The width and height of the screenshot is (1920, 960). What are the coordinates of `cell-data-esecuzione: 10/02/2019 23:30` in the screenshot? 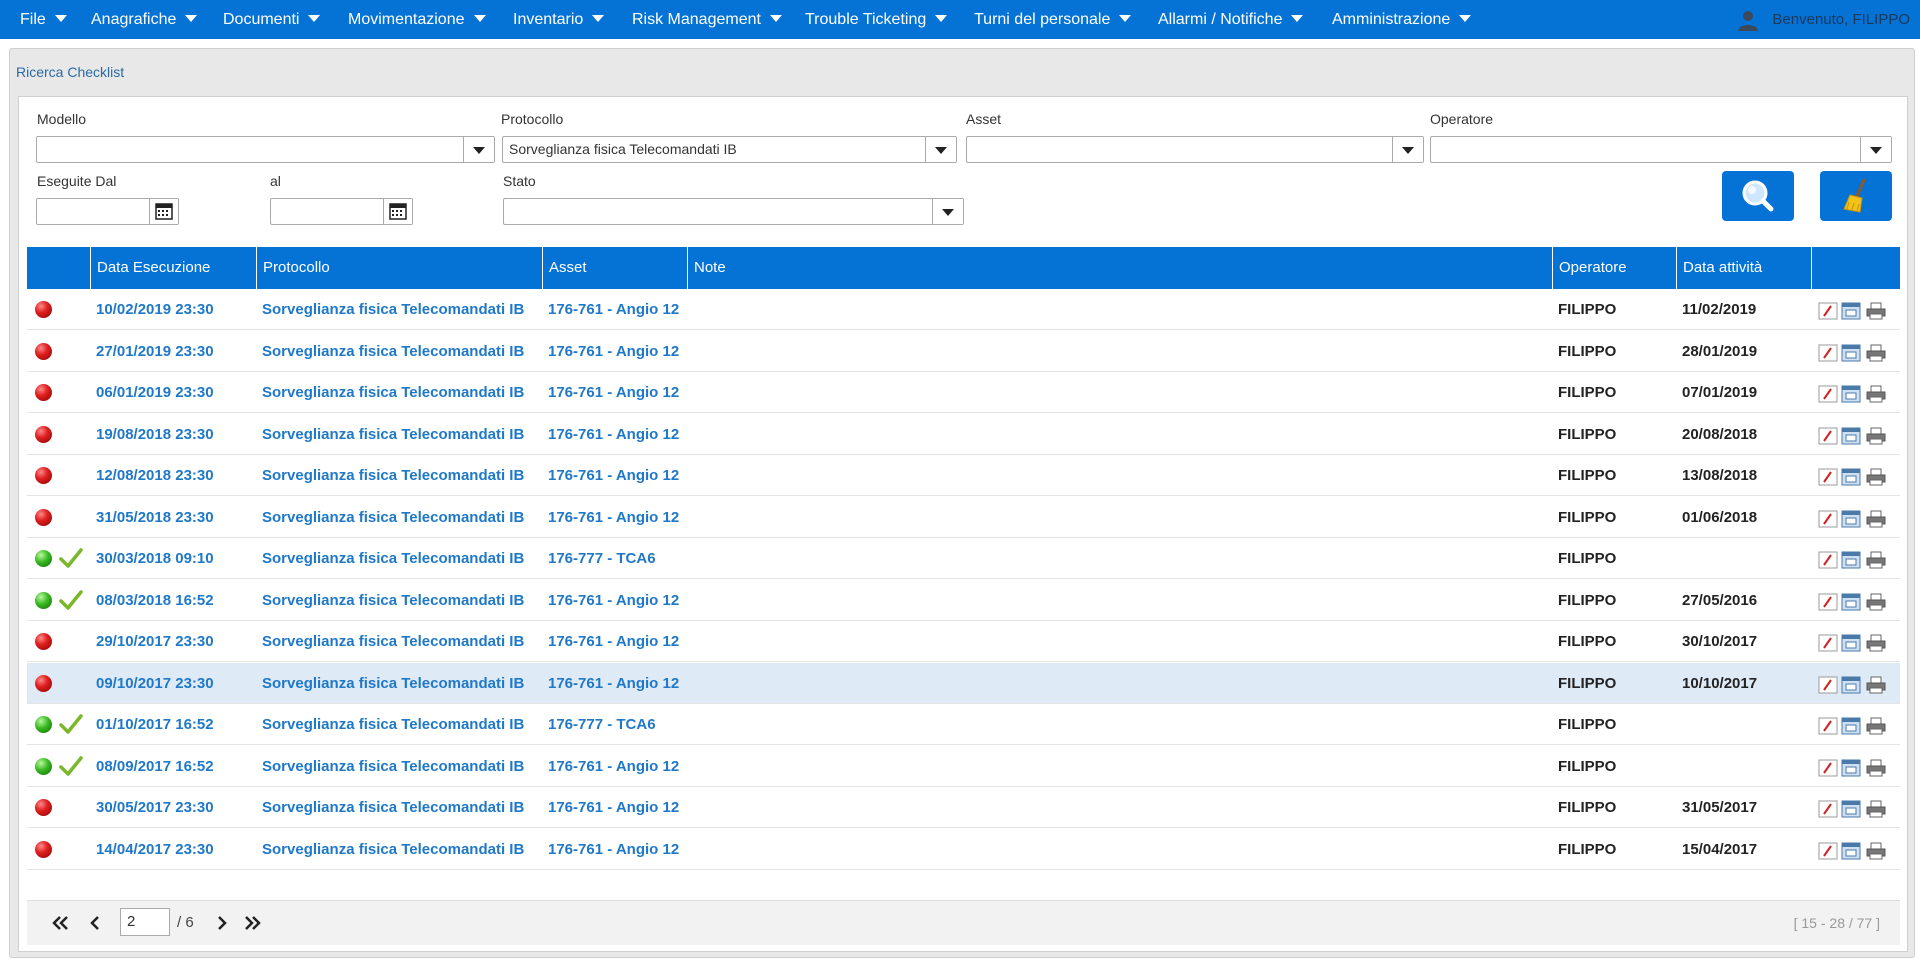 It's located at (155, 309).